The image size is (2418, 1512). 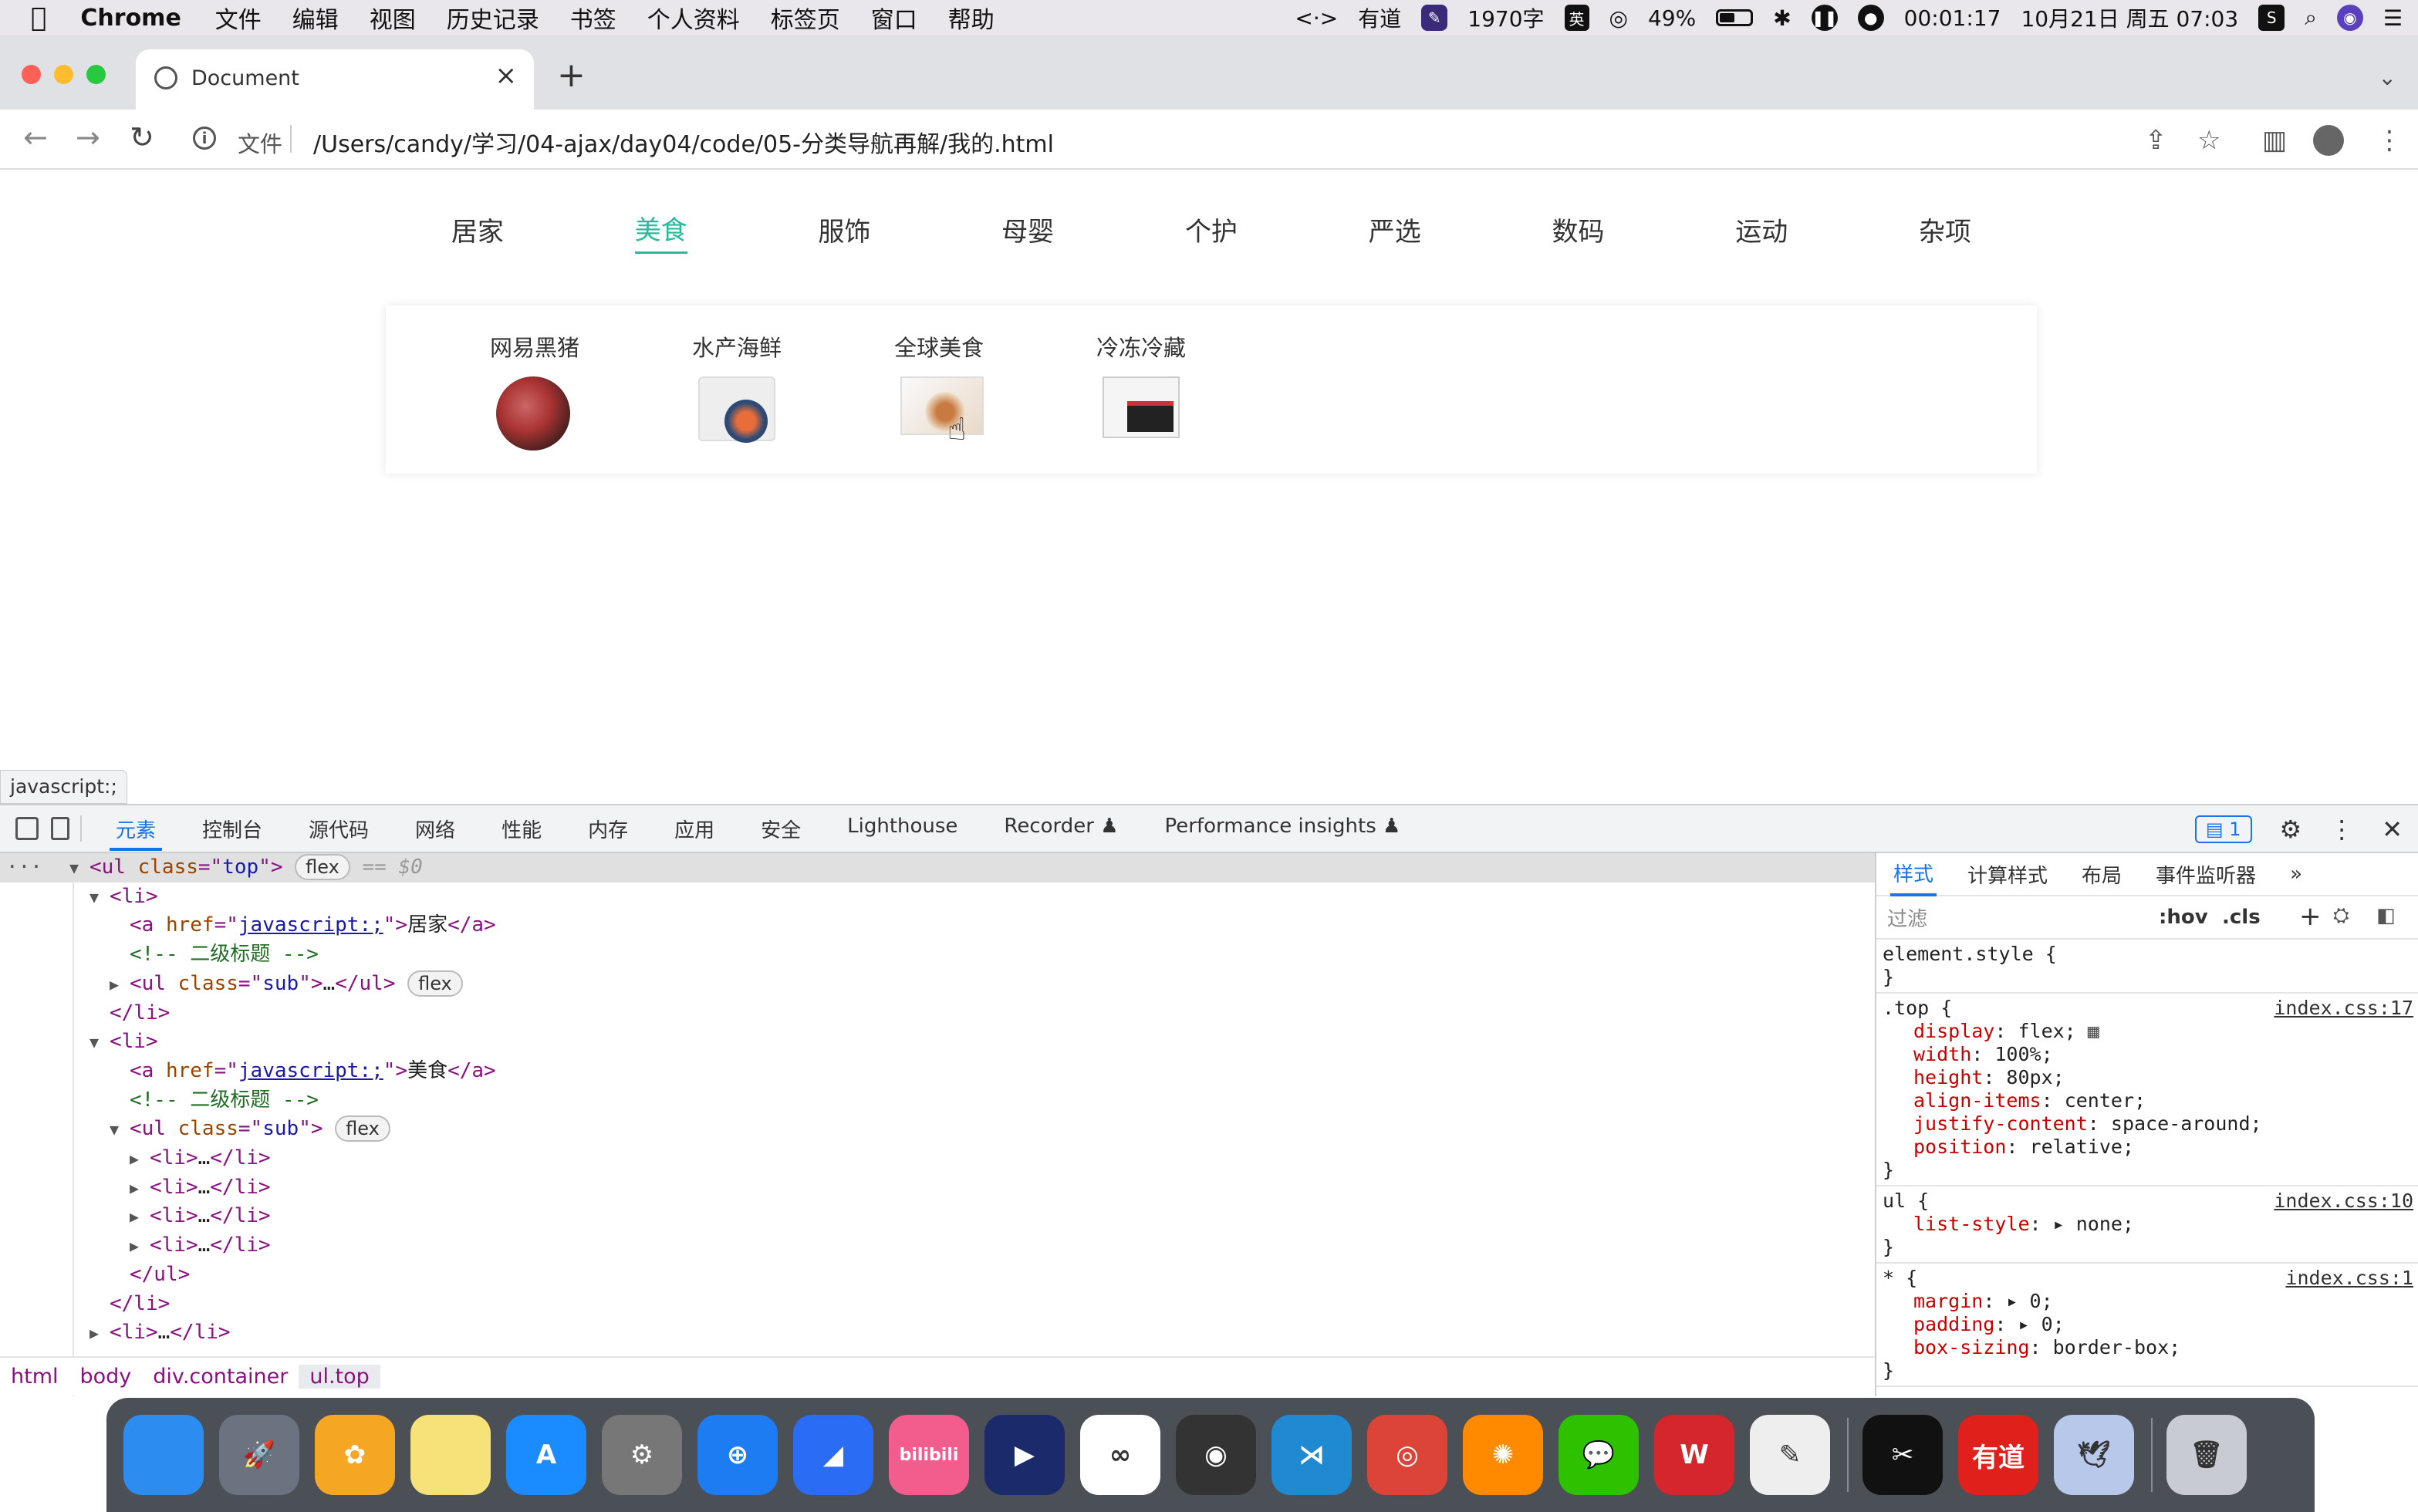 What do you see at coordinates (2206, 874) in the screenshot?
I see `styles-tab: 事件监听器` at bounding box center [2206, 874].